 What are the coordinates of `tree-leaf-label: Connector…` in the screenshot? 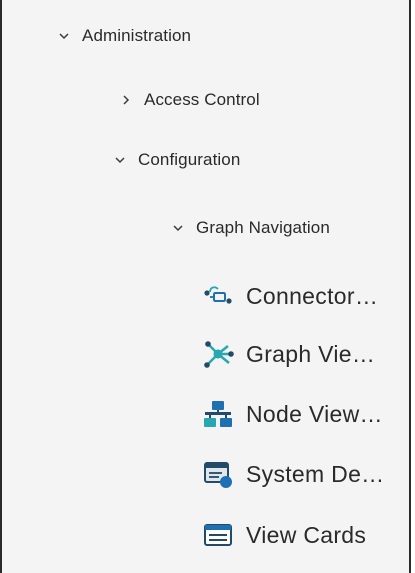 It's located at (312, 295).